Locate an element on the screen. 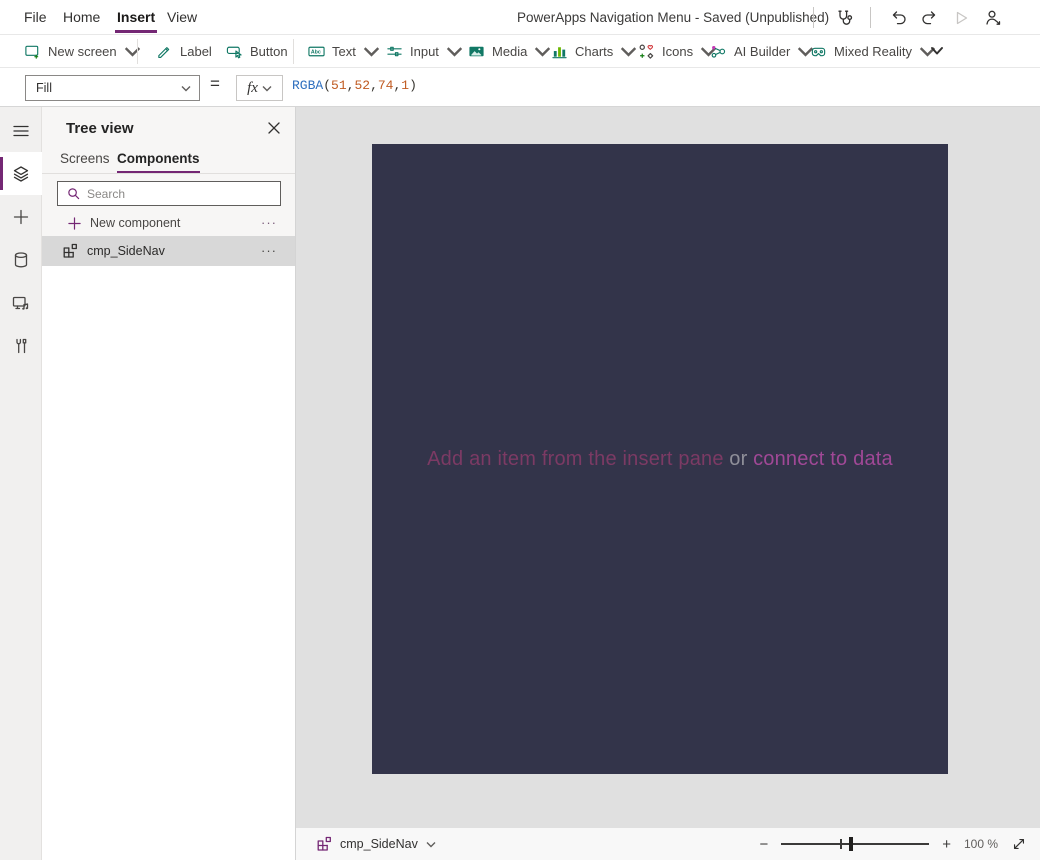  zoom-slider-track is located at coordinates (855, 844).